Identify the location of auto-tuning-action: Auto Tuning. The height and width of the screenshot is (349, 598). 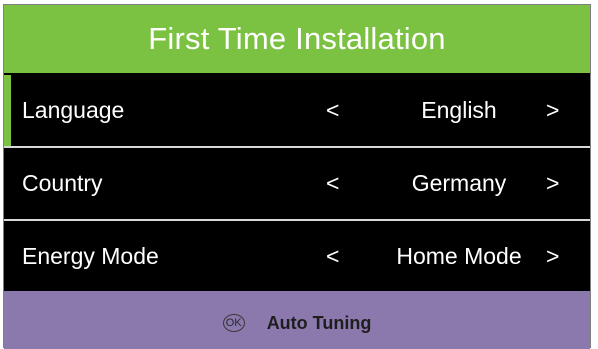
(319, 323).